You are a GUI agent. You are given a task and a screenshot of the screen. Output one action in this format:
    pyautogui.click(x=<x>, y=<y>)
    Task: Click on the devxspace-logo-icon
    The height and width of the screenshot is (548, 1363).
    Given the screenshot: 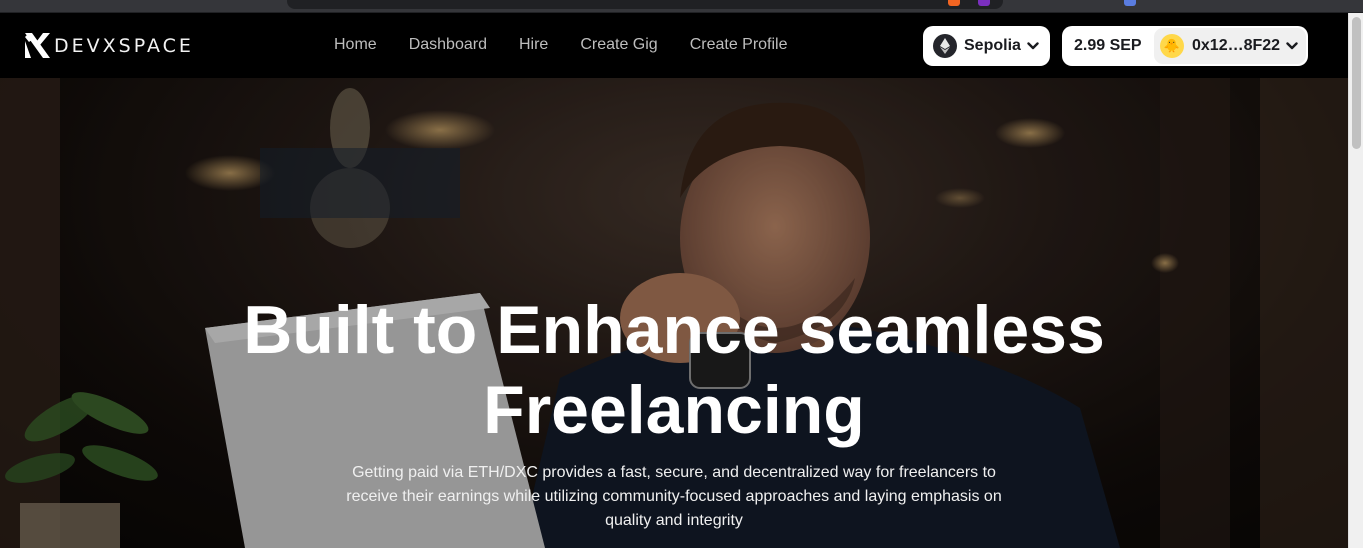 What is the action you would take?
    pyautogui.click(x=37, y=45)
    